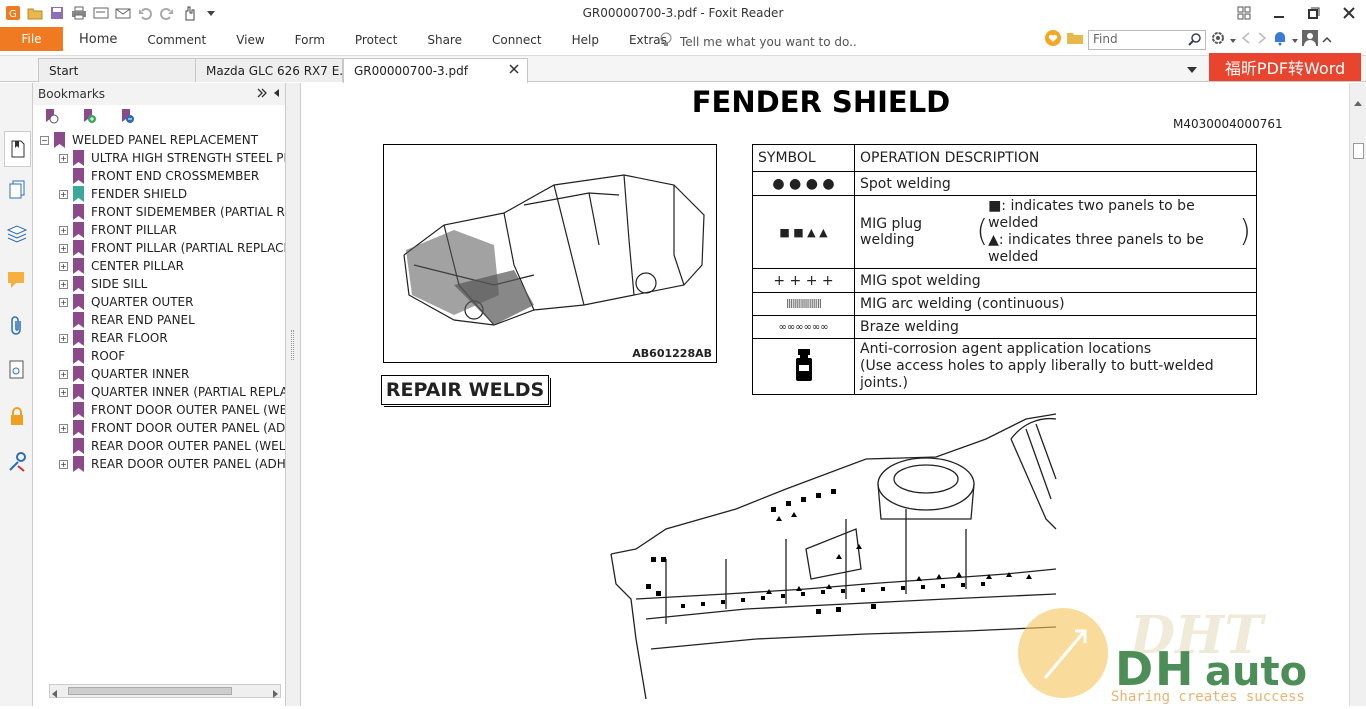 This screenshot has width=1366, height=709. Describe the element at coordinates (1348, 13) in the screenshot. I see `close-button` at that location.